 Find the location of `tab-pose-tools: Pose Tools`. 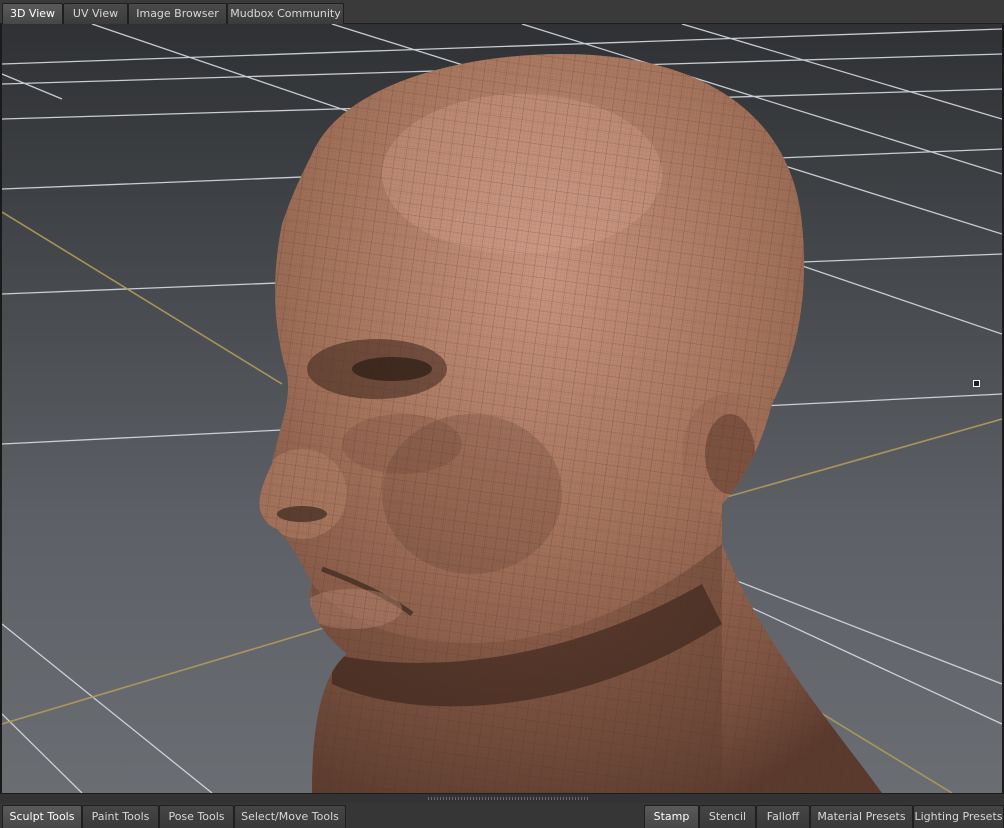

tab-pose-tools: Pose Tools is located at coordinates (196, 816).